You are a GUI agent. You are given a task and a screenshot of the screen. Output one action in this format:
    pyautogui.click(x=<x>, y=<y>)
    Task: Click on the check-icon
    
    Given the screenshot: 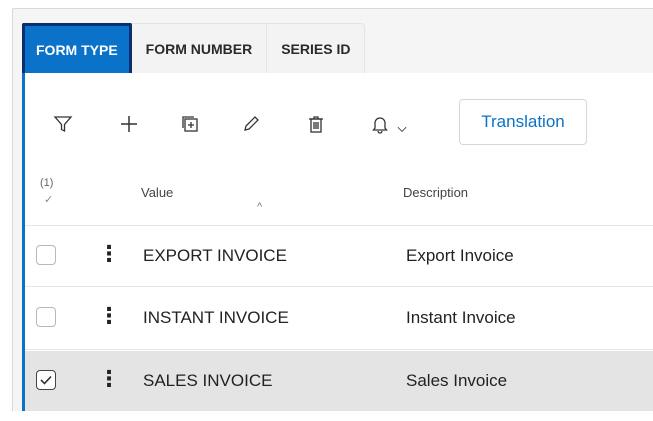 What is the action you would take?
    pyautogui.click(x=46, y=380)
    